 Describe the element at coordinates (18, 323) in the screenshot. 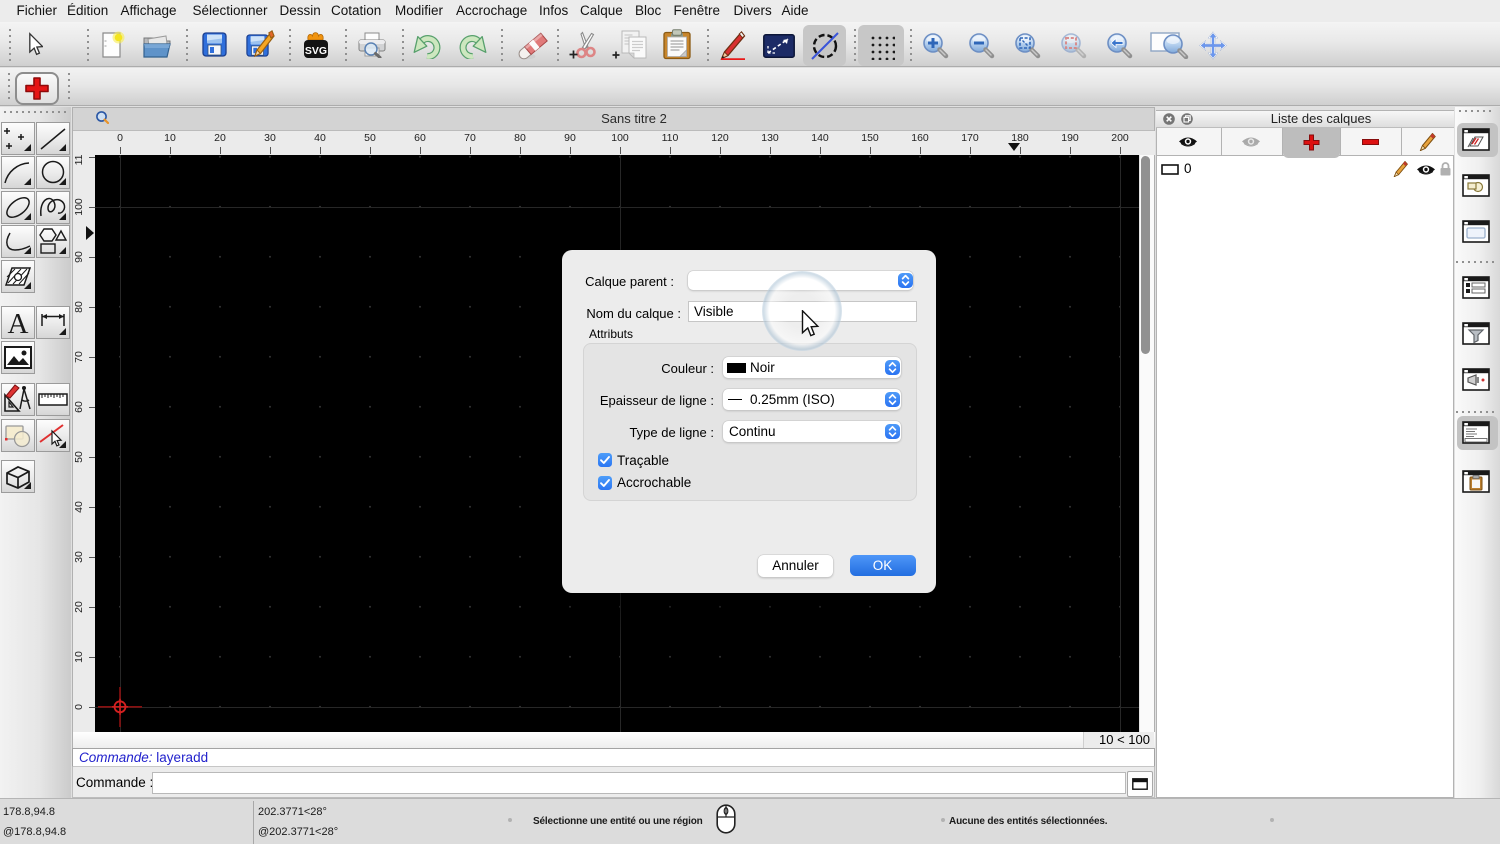

I see `svg-text: A` at that location.